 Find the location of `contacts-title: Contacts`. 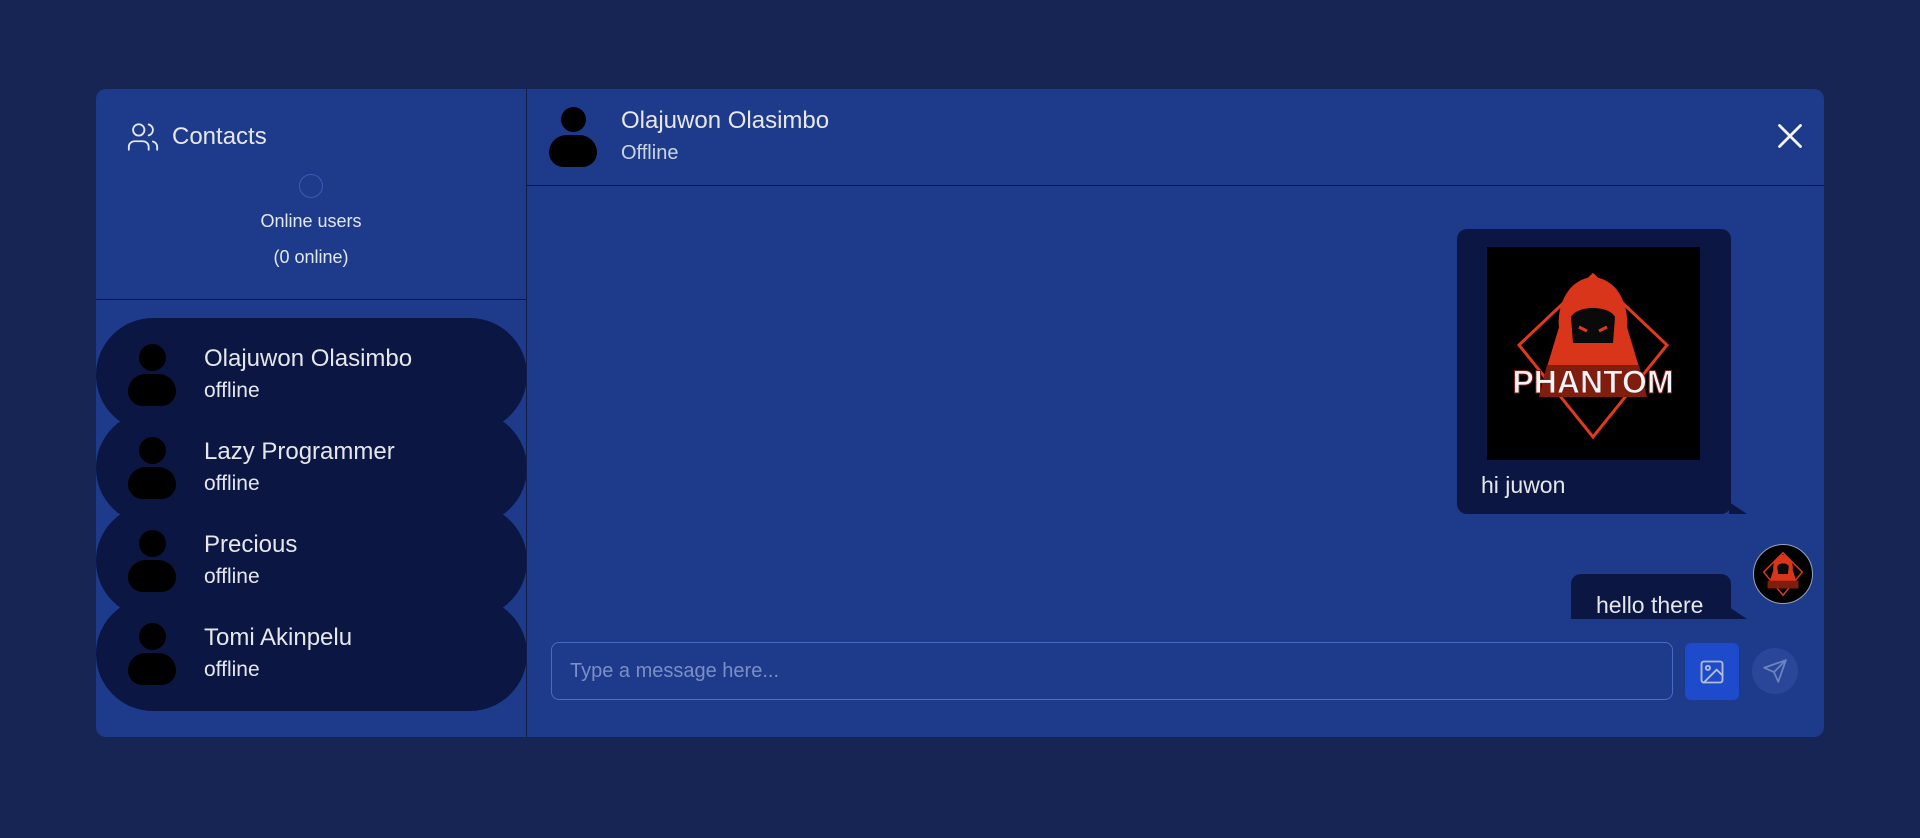

contacts-title: Contacts is located at coordinates (219, 136).